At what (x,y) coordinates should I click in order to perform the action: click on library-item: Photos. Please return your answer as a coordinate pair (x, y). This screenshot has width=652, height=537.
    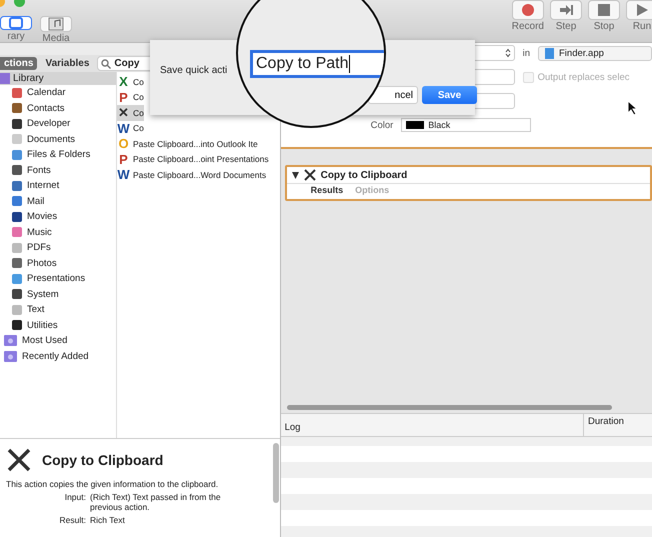
    Looking at the image, I should click on (58, 263).